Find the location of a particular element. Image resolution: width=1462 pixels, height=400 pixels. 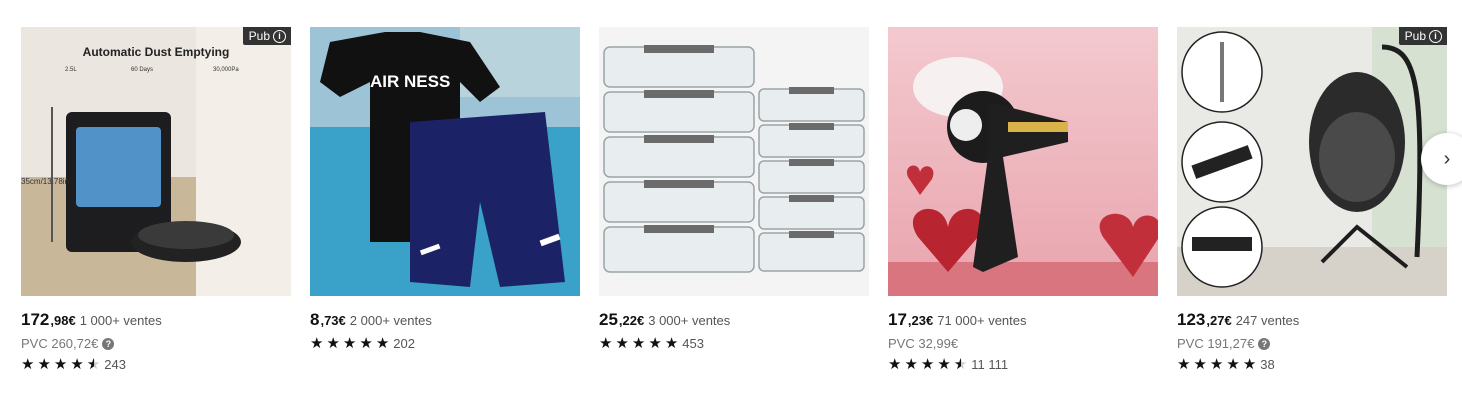

image-feature-2: 60 Days is located at coordinates (142, 70).